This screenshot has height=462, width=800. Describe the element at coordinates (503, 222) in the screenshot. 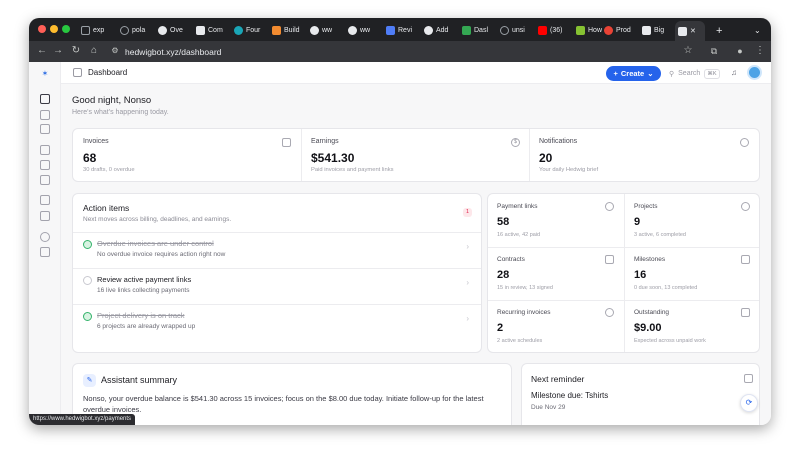

I see `stat-value: 58` at that location.